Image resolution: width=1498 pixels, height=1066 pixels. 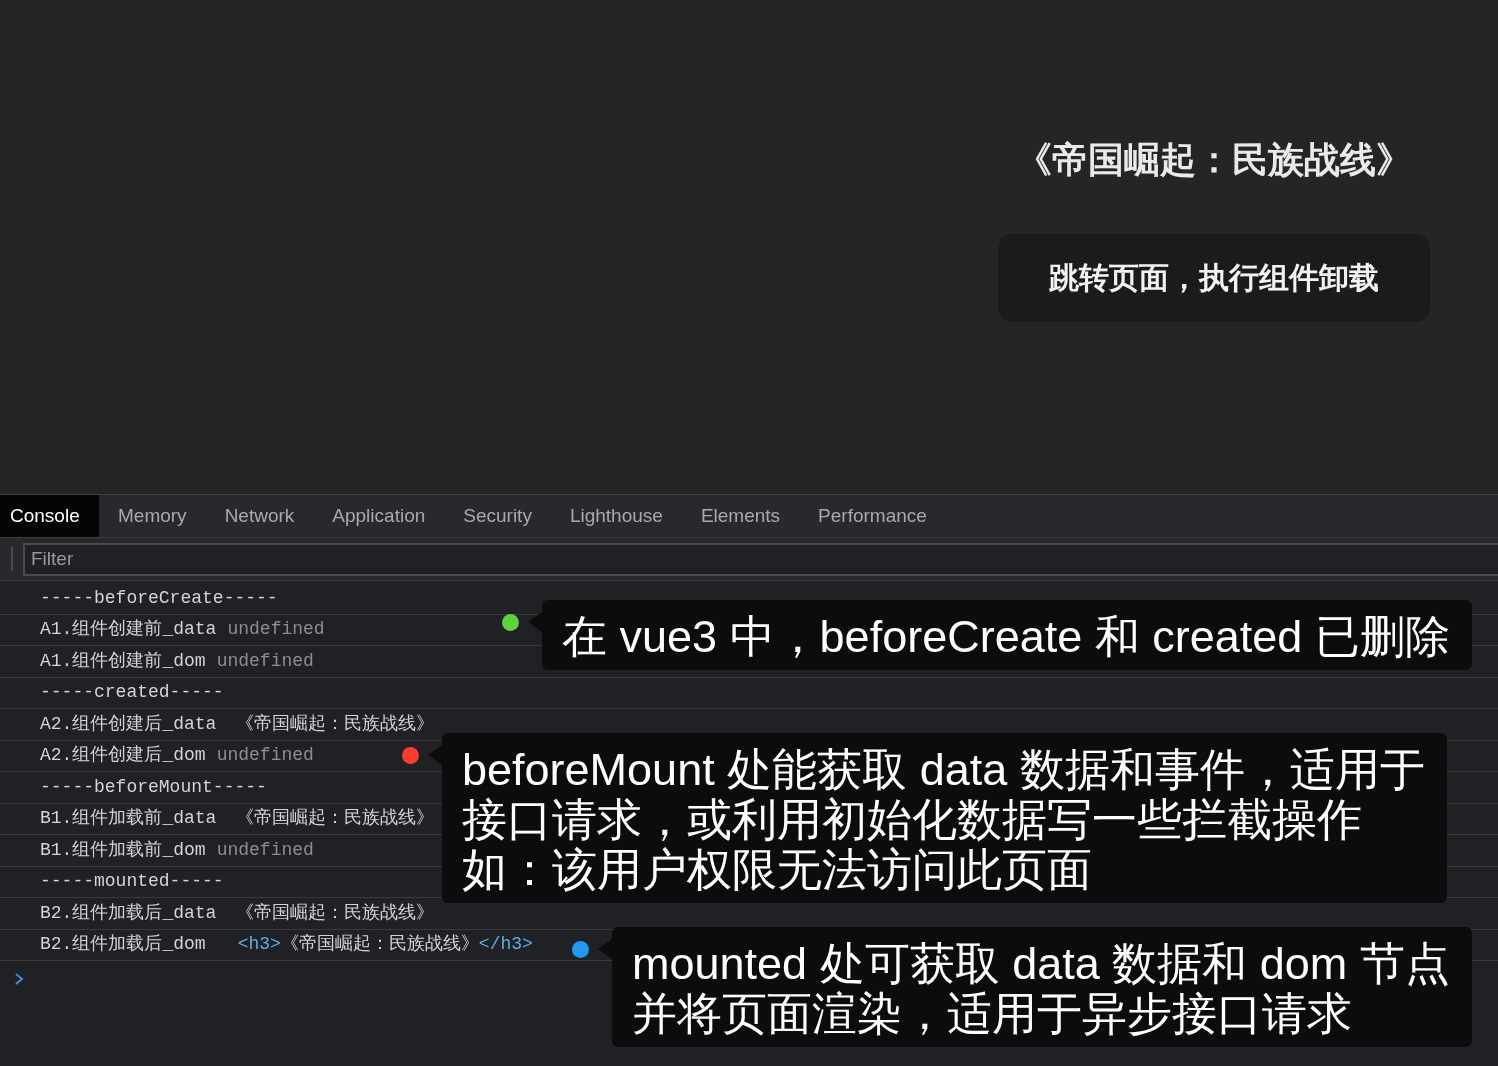 What do you see at coordinates (153, 787) in the screenshot?
I see `log-separator-text: -----beforeMount-----` at bounding box center [153, 787].